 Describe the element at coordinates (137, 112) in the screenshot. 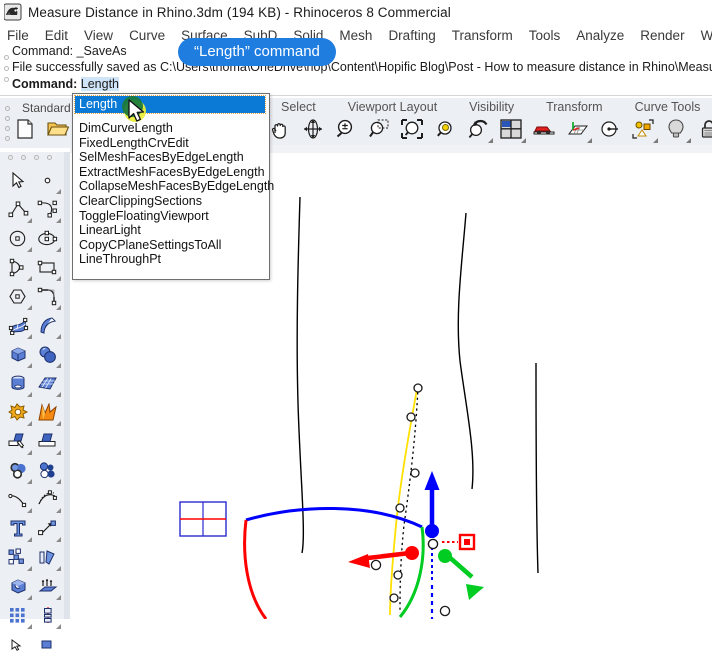

I see `mouse-cursor-icon` at that location.